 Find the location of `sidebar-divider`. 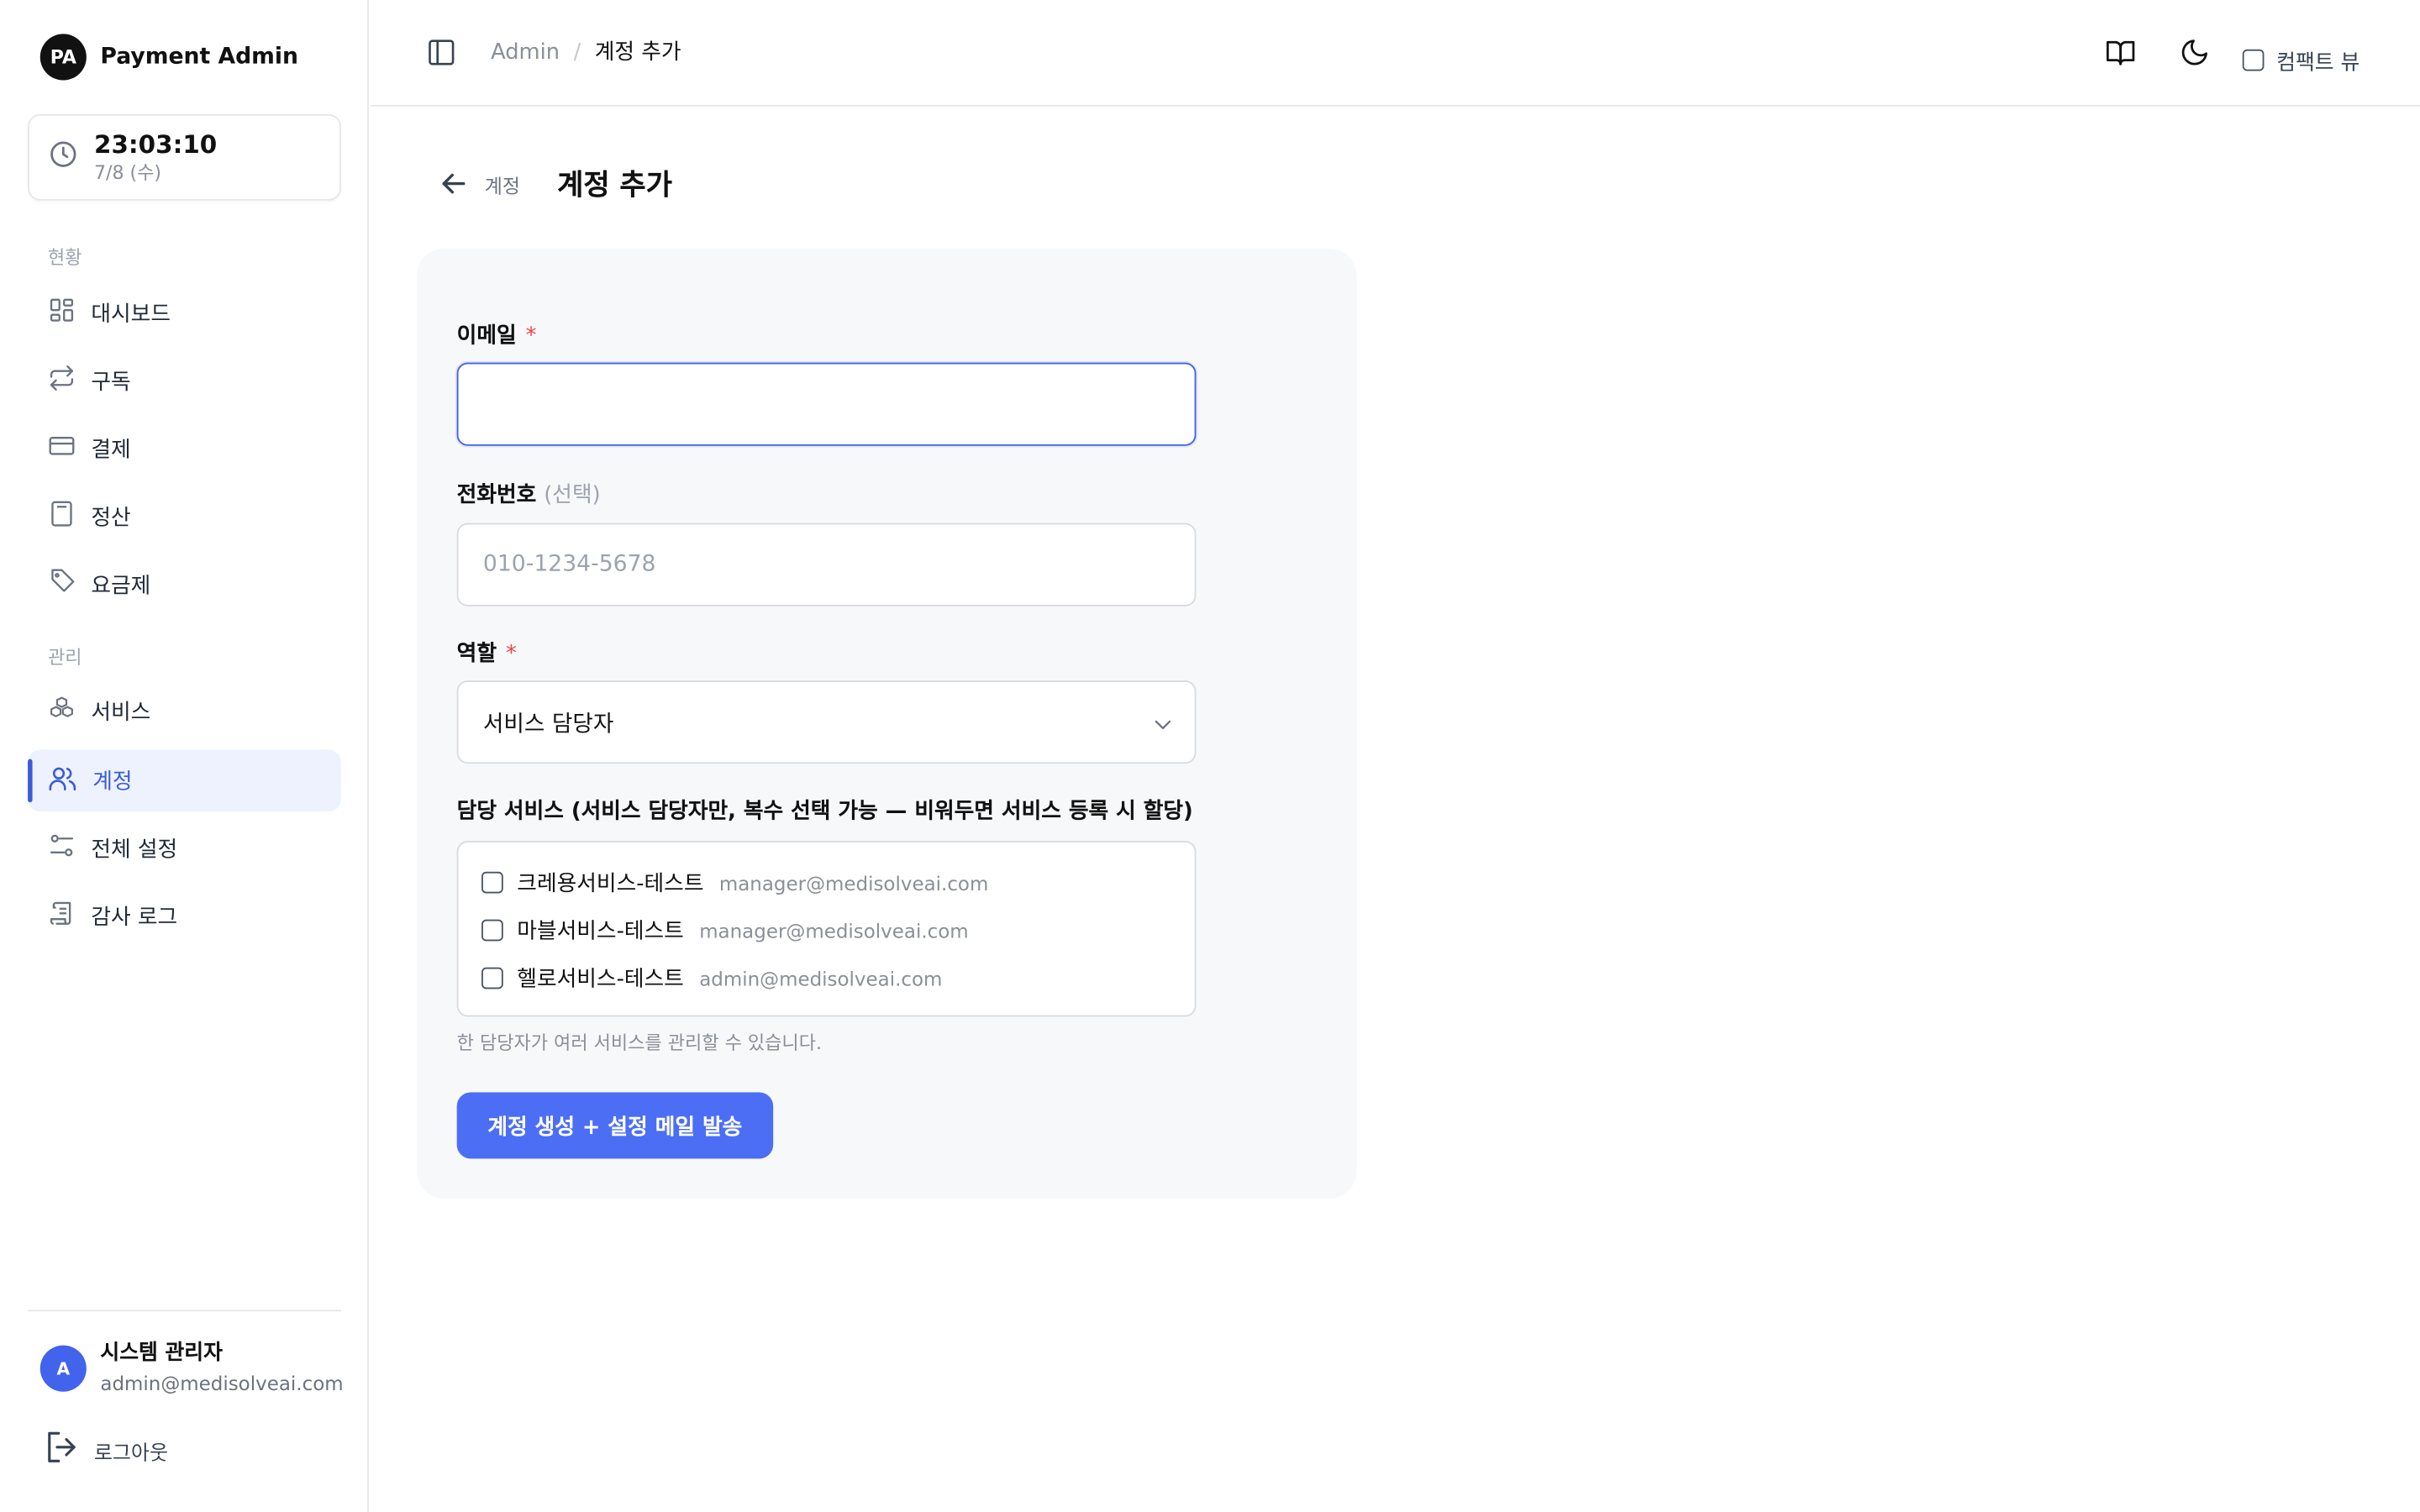

sidebar-divider is located at coordinates (184, 1311).